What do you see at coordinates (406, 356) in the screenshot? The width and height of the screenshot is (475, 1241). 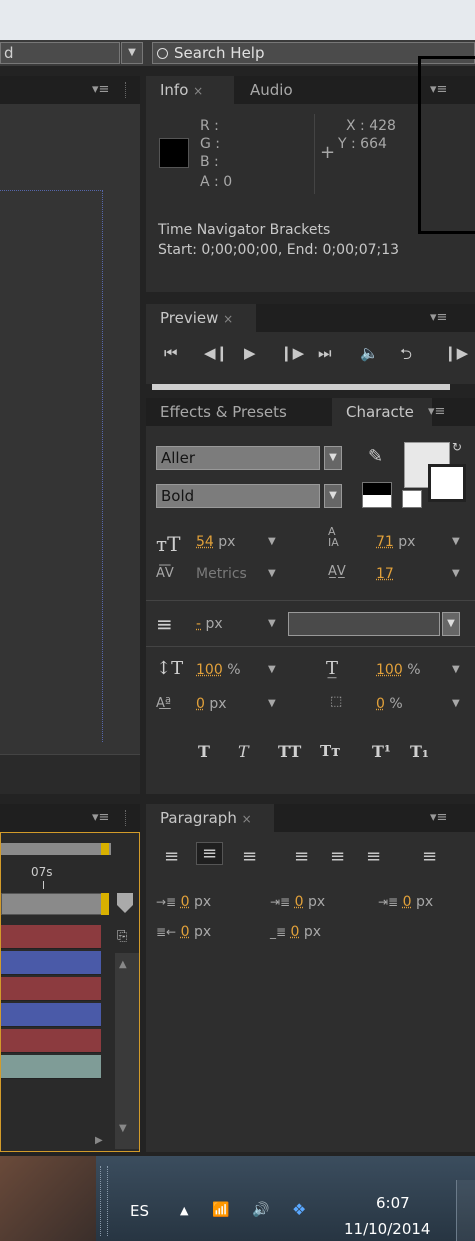 I see `loop-icon: ⮌` at bounding box center [406, 356].